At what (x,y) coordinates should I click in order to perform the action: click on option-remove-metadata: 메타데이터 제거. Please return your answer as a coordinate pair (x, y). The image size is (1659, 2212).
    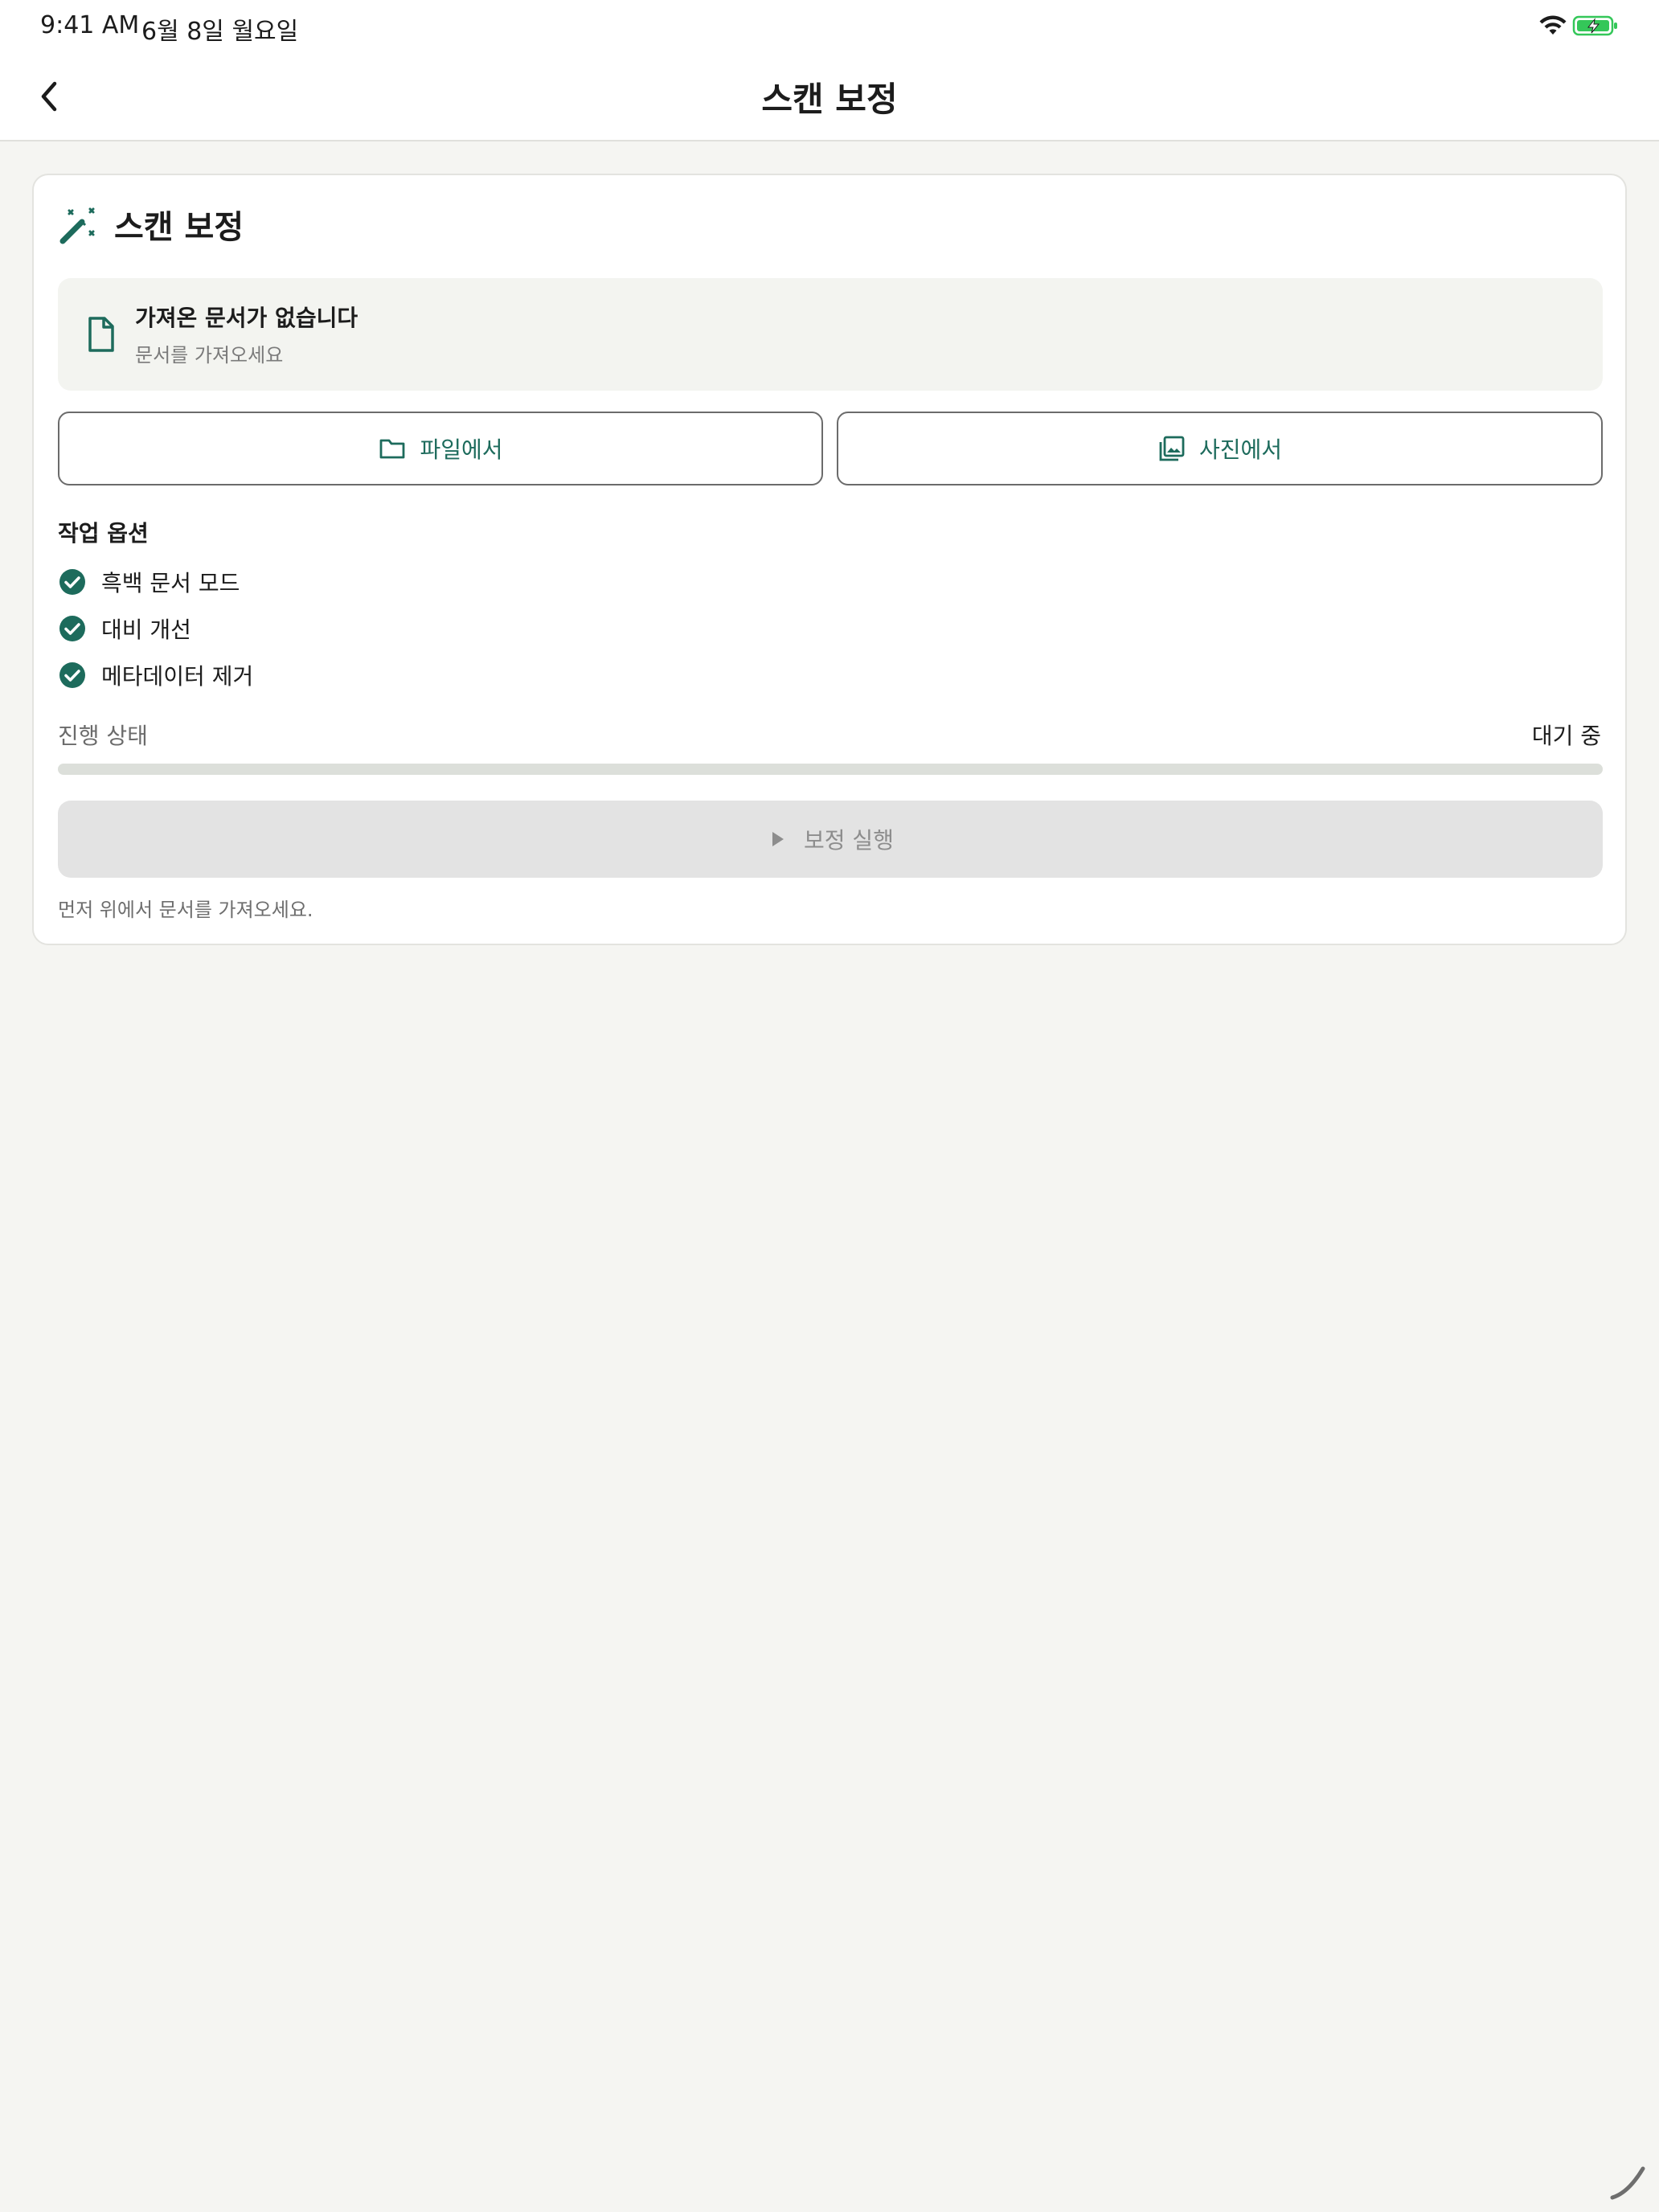
    Looking at the image, I should click on (155, 675).